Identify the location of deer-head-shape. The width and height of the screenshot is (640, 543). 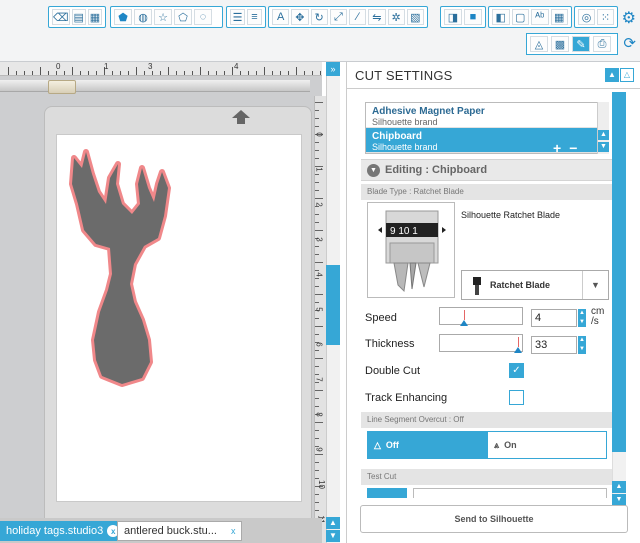
(117, 269).